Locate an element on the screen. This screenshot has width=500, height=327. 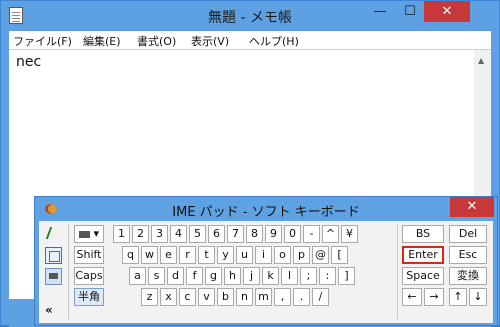
arrow-left-key: ← is located at coordinates (412, 297).